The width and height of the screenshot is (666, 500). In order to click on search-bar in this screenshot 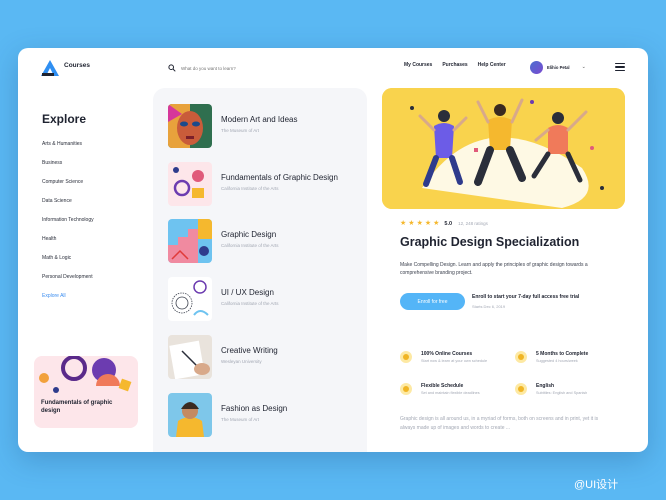, I will do `click(278, 68)`.